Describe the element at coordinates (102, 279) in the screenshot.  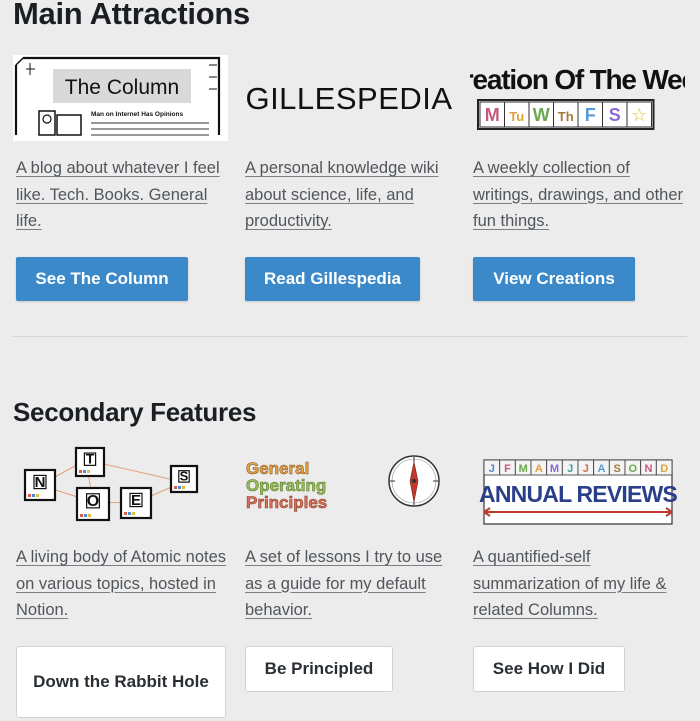
I see `see-the-column-button: See The Column` at that location.